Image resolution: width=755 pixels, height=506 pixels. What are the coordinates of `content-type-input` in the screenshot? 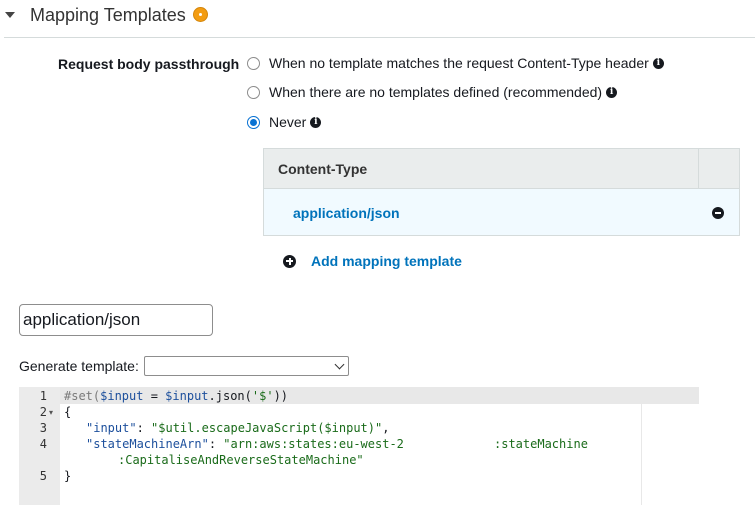 It's located at (116, 320).